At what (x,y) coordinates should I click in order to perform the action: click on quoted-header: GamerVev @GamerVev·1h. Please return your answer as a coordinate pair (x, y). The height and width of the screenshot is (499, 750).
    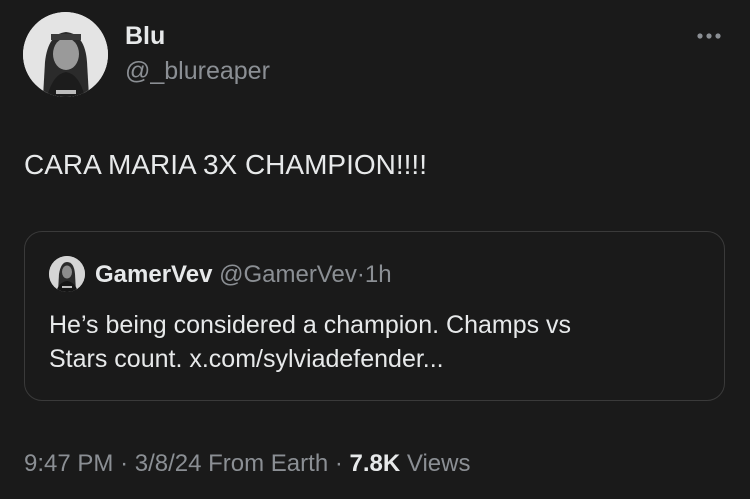
    Looking at the image, I should click on (243, 275).